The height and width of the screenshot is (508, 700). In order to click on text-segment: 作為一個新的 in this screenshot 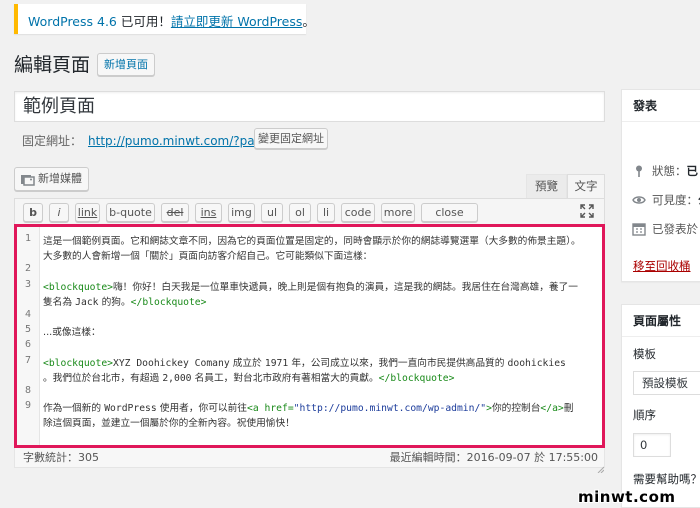, I will do `click(74, 409)`.